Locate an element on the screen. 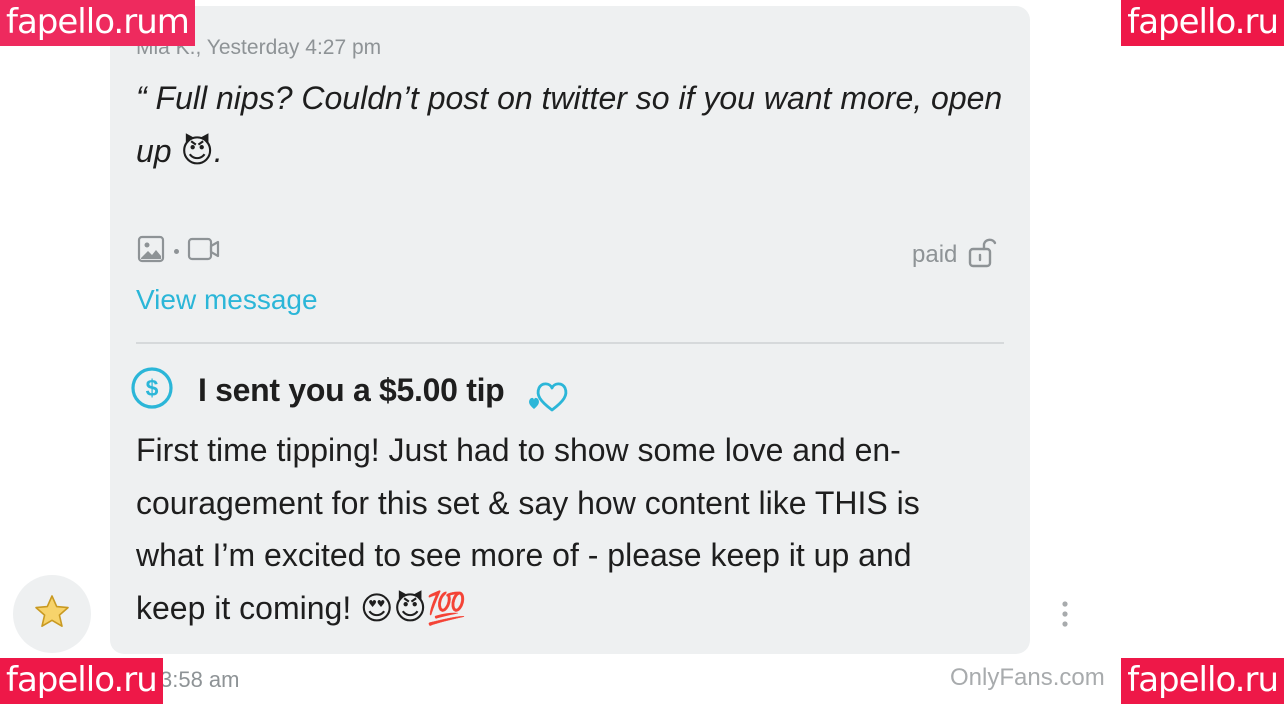 This screenshot has height=706, width=1284. unlock-icon is located at coordinates (982, 254).